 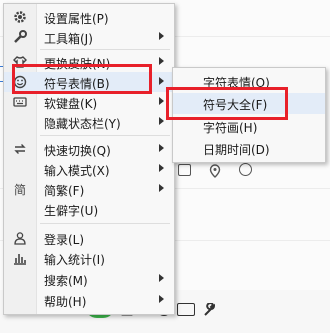 What do you see at coordinates (89, 300) in the screenshot?
I see `menu-item-help: 帮助(H)` at bounding box center [89, 300].